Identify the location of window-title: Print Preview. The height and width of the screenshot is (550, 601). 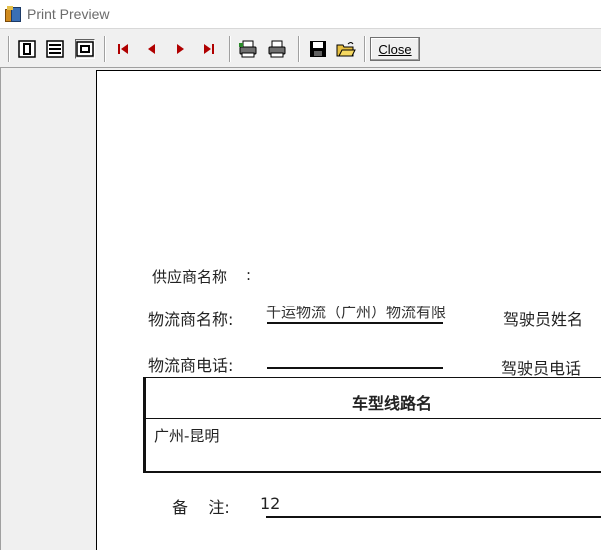
(68, 14).